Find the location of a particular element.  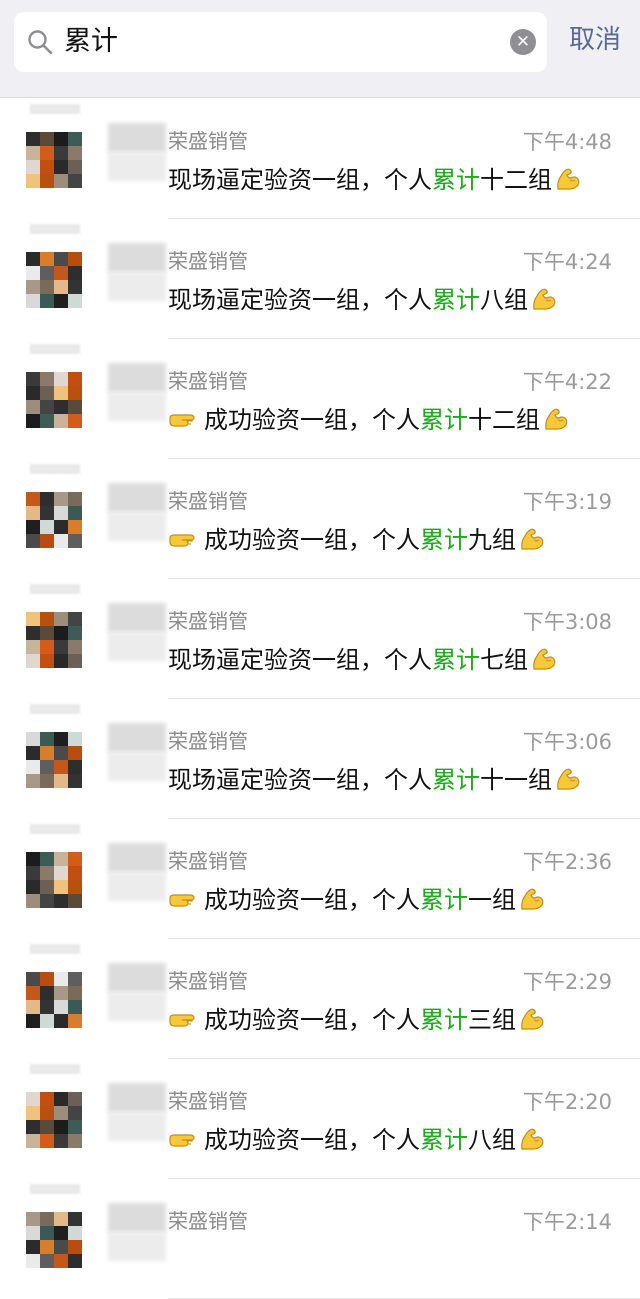

search-result-item: 荣盛销管 下午2:29 成功验资一组，个人累计三组 is located at coordinates (320, 999).